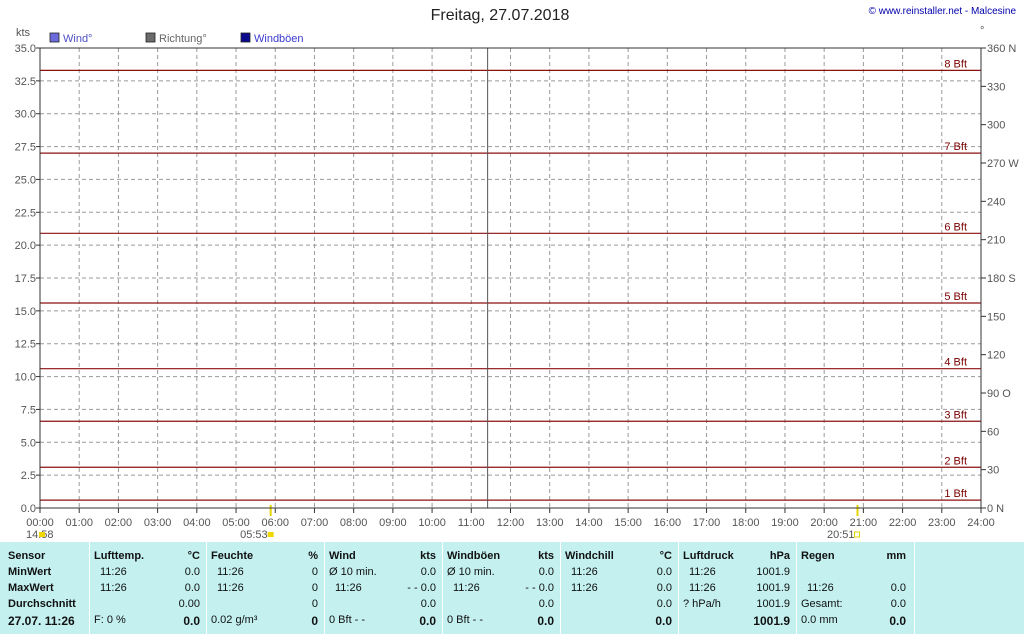 This screenshot has width=1024, height=634. I want to click on y-tick-label: 5.0, so click(28, 443).